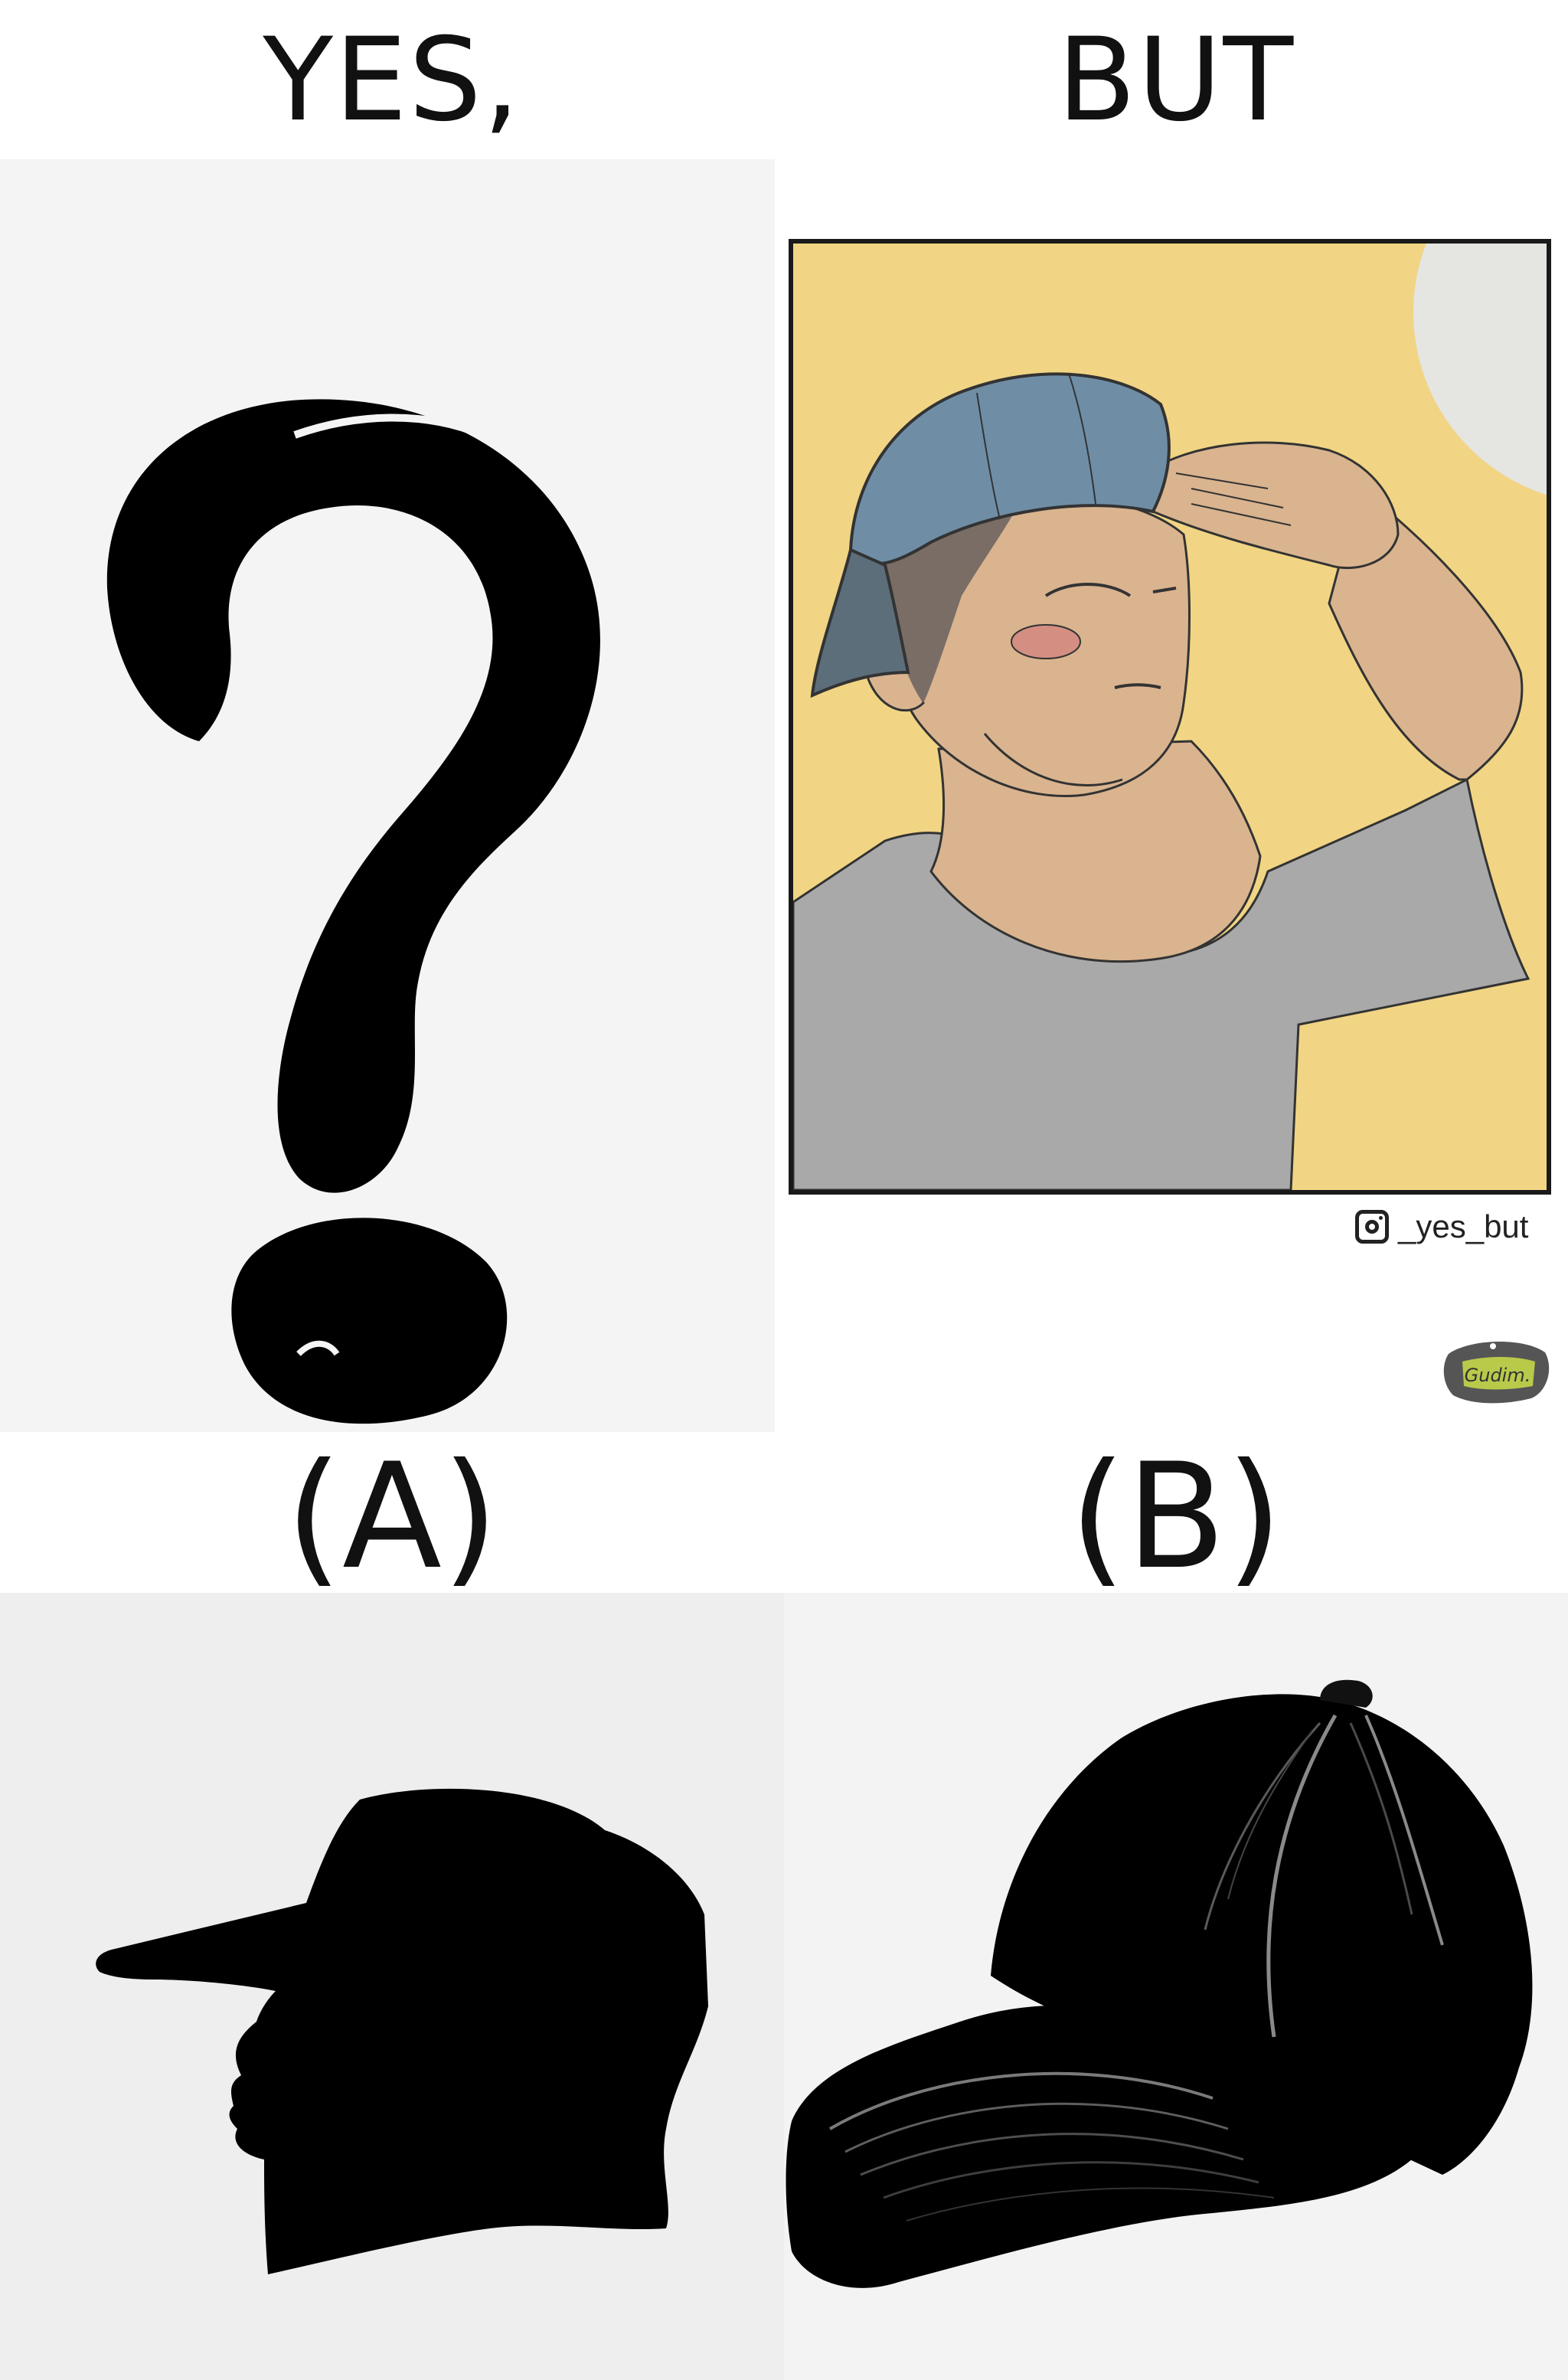  I want to click on baseball-cap-icon, so click(1159, 1983).